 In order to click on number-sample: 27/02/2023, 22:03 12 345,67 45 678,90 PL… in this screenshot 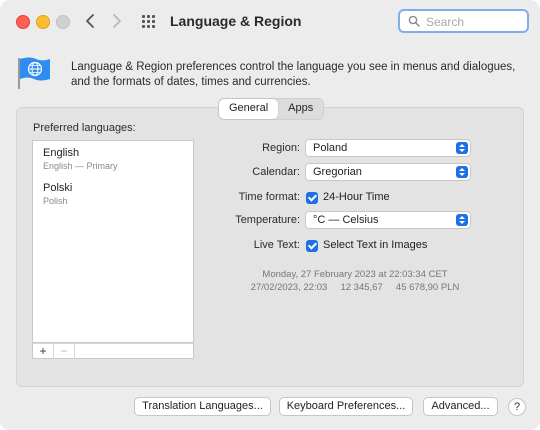, I will do `click(355, 287)`.